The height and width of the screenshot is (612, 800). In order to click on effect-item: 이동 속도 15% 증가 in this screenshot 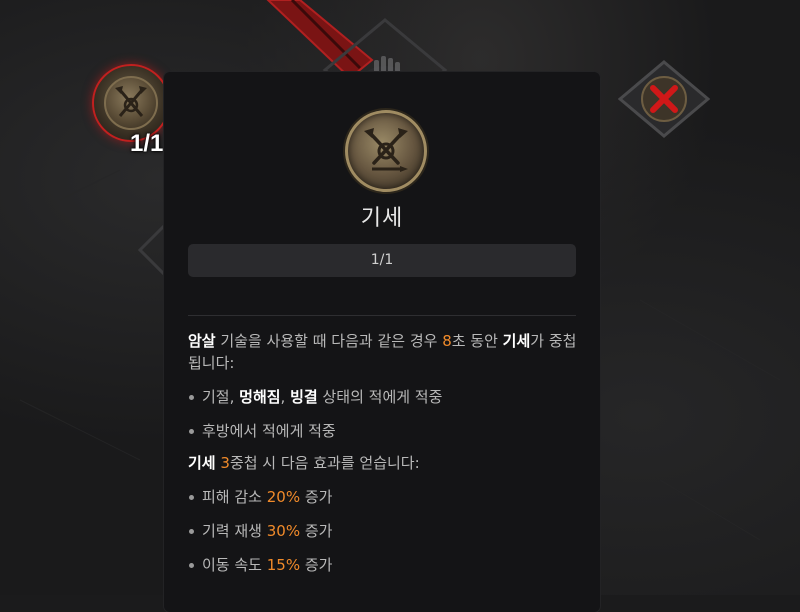, I will do `click(384, 565)`.